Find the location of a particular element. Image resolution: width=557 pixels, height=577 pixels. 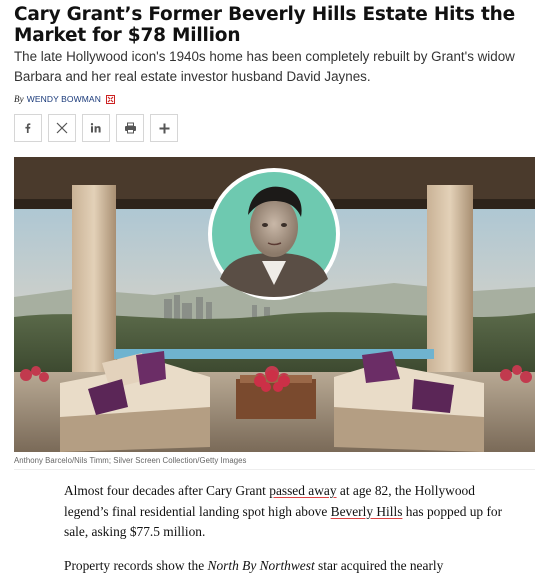

x-icon is located at coordinates (62, 128).